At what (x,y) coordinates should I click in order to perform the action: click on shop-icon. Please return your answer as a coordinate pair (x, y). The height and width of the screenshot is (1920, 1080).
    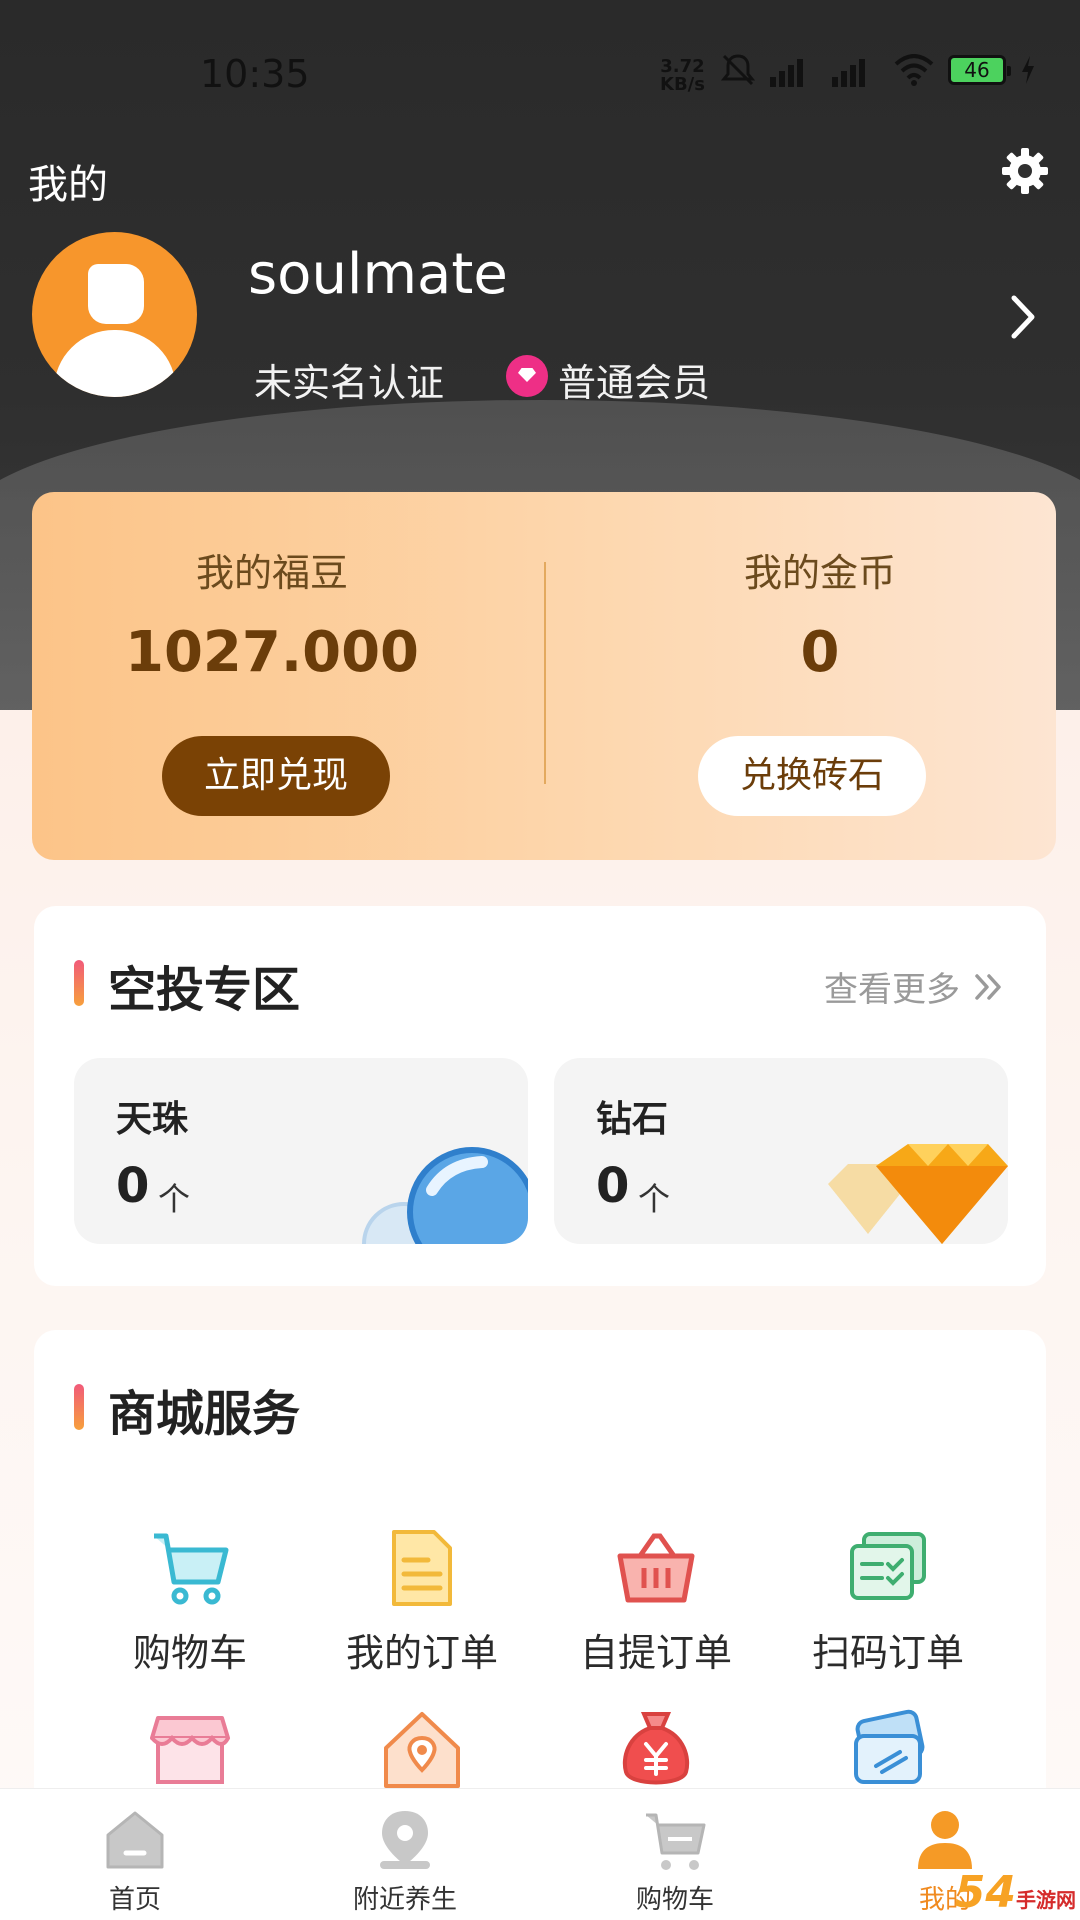
    Looking at the image, I should click on (190, 1750).